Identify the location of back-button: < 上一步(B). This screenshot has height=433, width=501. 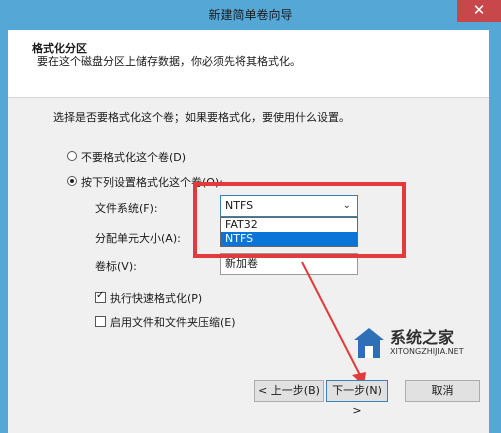
(289, 391).